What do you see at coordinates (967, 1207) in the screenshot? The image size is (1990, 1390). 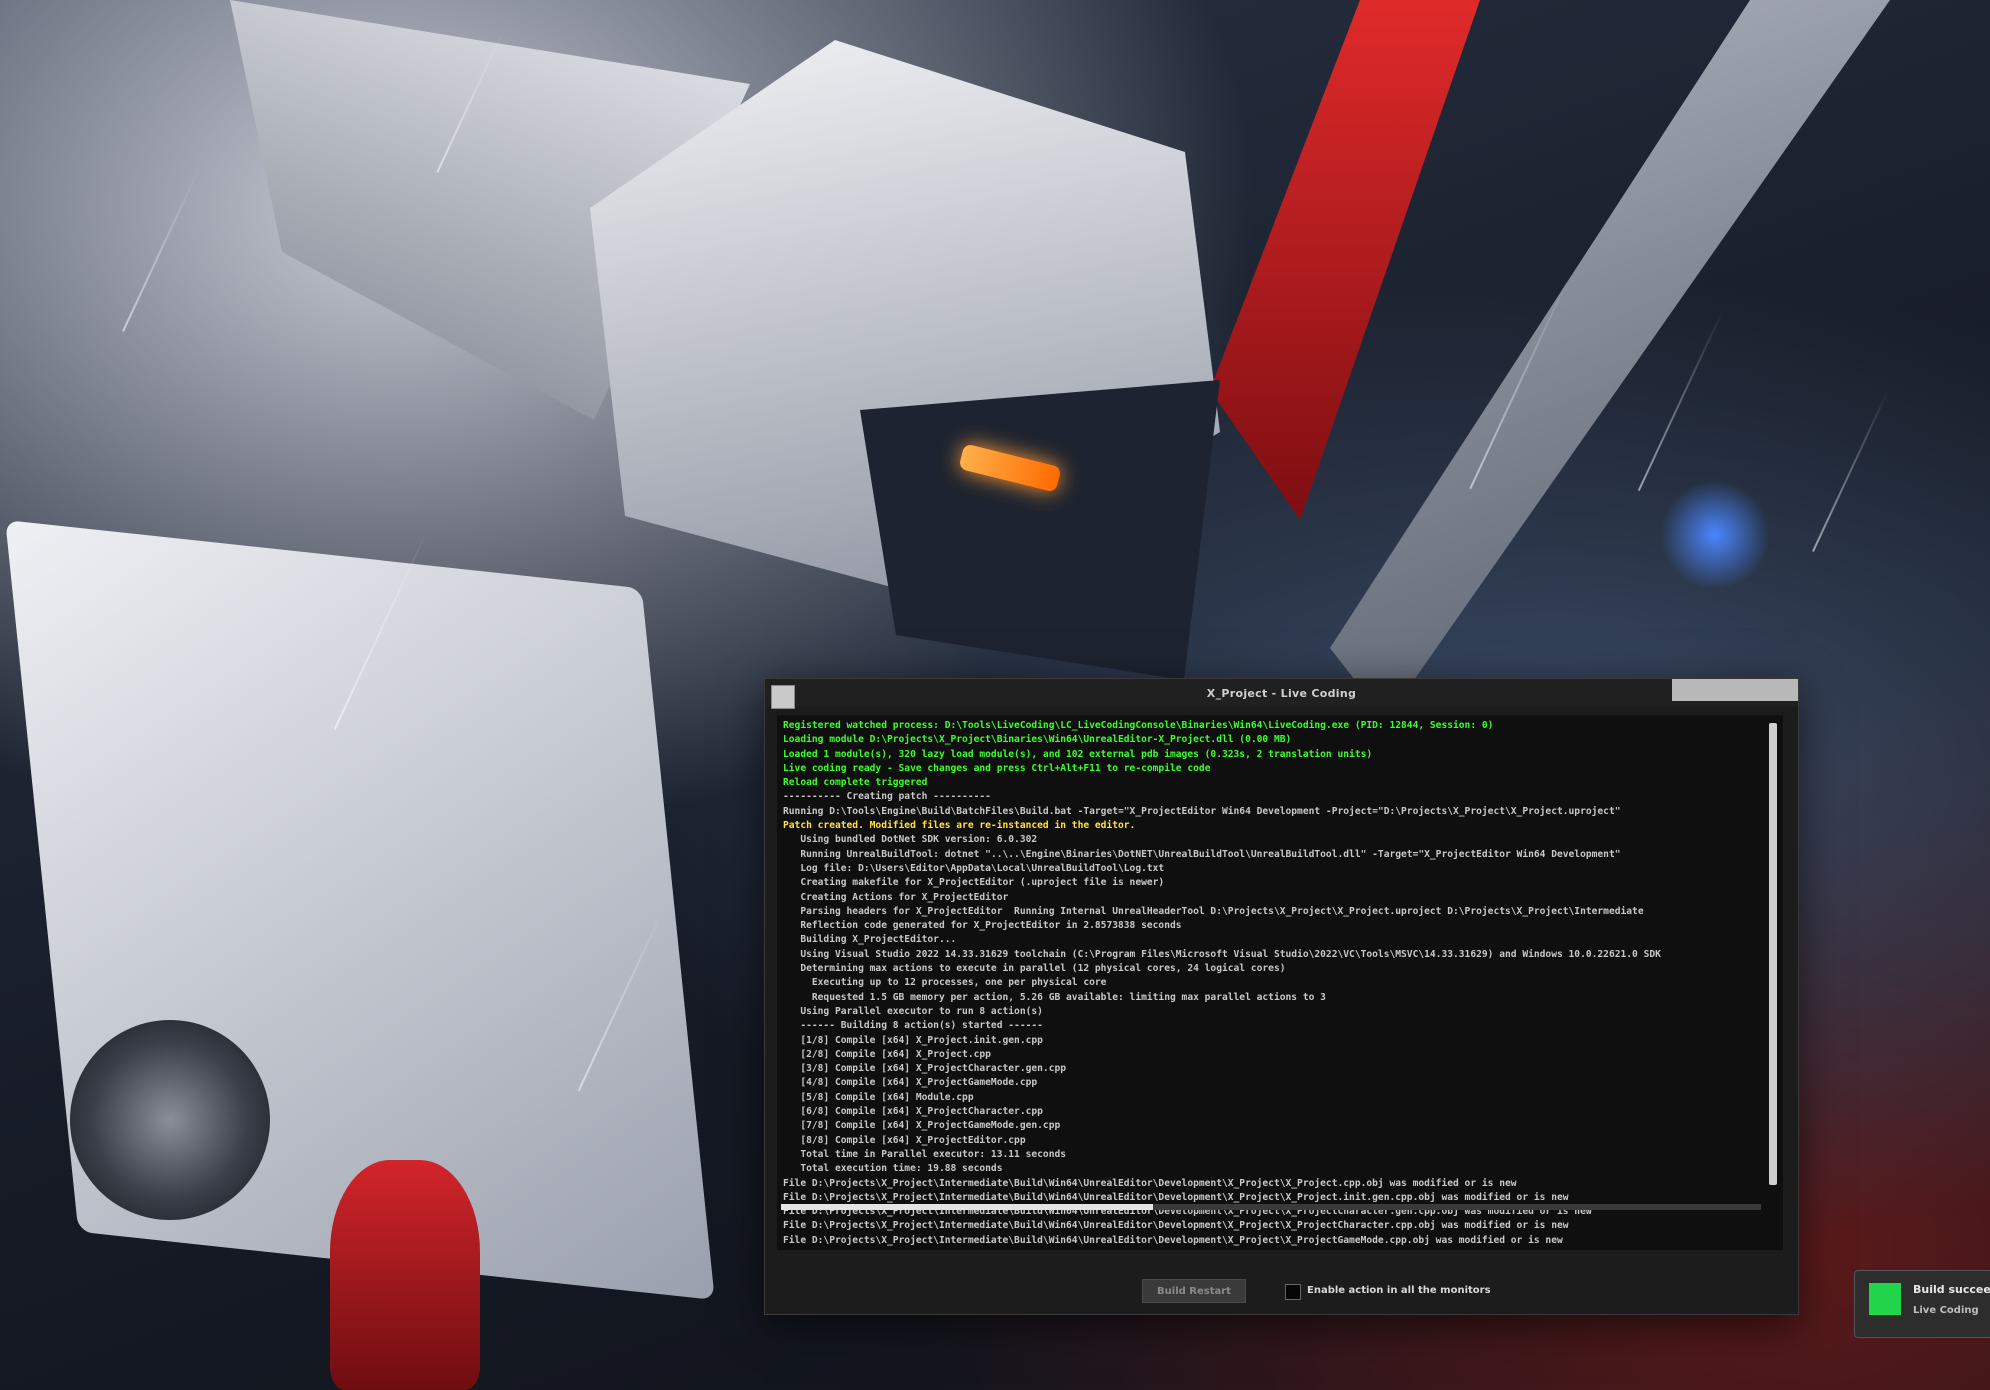 I see `horizontal-scrollbar-thumb` at bounding box center [967, 1207].